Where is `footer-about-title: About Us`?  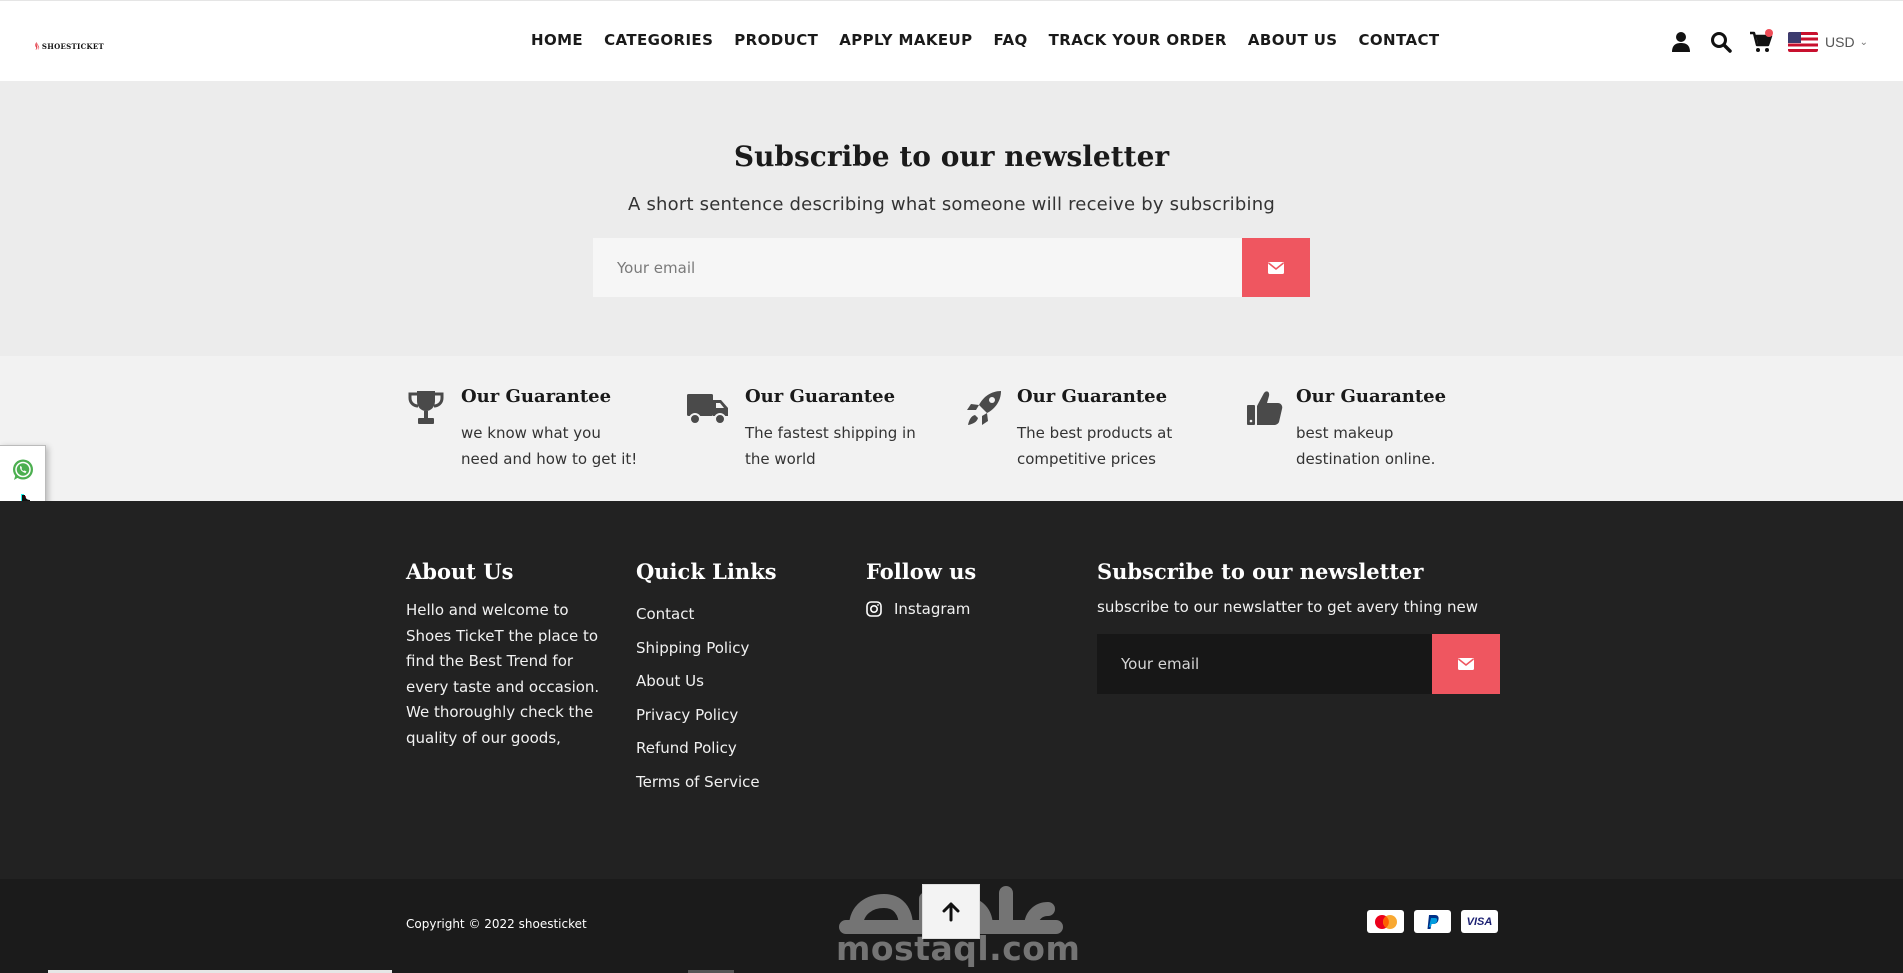
footer-about-title: About Us is located at coordinates (460, 571).